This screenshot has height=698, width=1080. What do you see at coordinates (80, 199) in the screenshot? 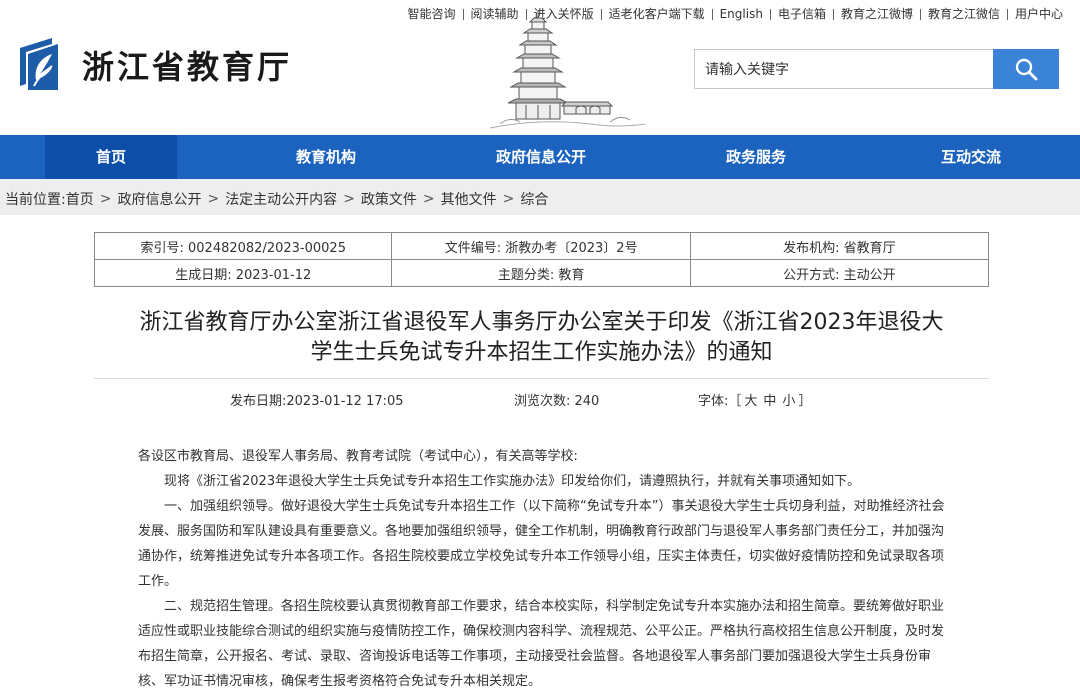
I see `breadcrumb-home: 首页` at bounding box center [80, 199].